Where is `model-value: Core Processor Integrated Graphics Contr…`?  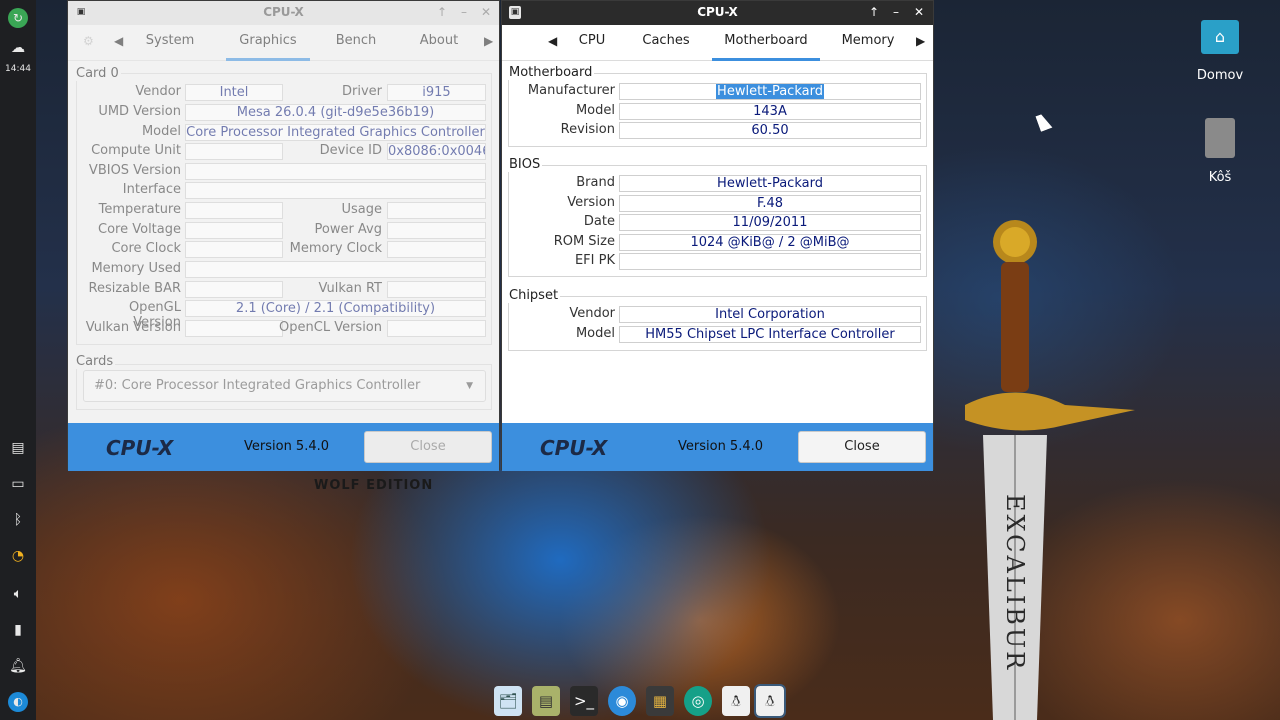
model-value: Core Processor Integrated Graphics Contr… is located at coordinates (335, 132).